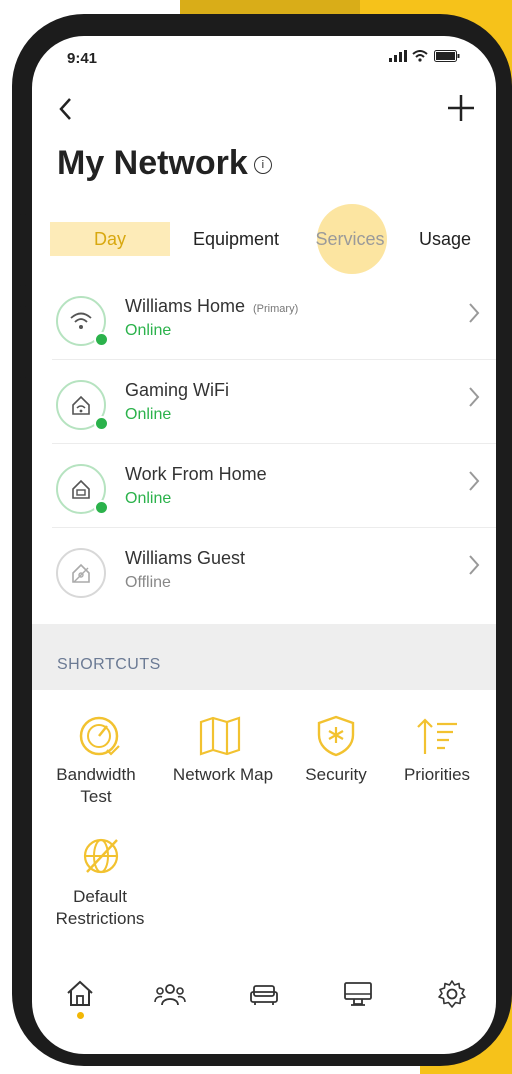  I want to click on map-icon, so click(220, 738).